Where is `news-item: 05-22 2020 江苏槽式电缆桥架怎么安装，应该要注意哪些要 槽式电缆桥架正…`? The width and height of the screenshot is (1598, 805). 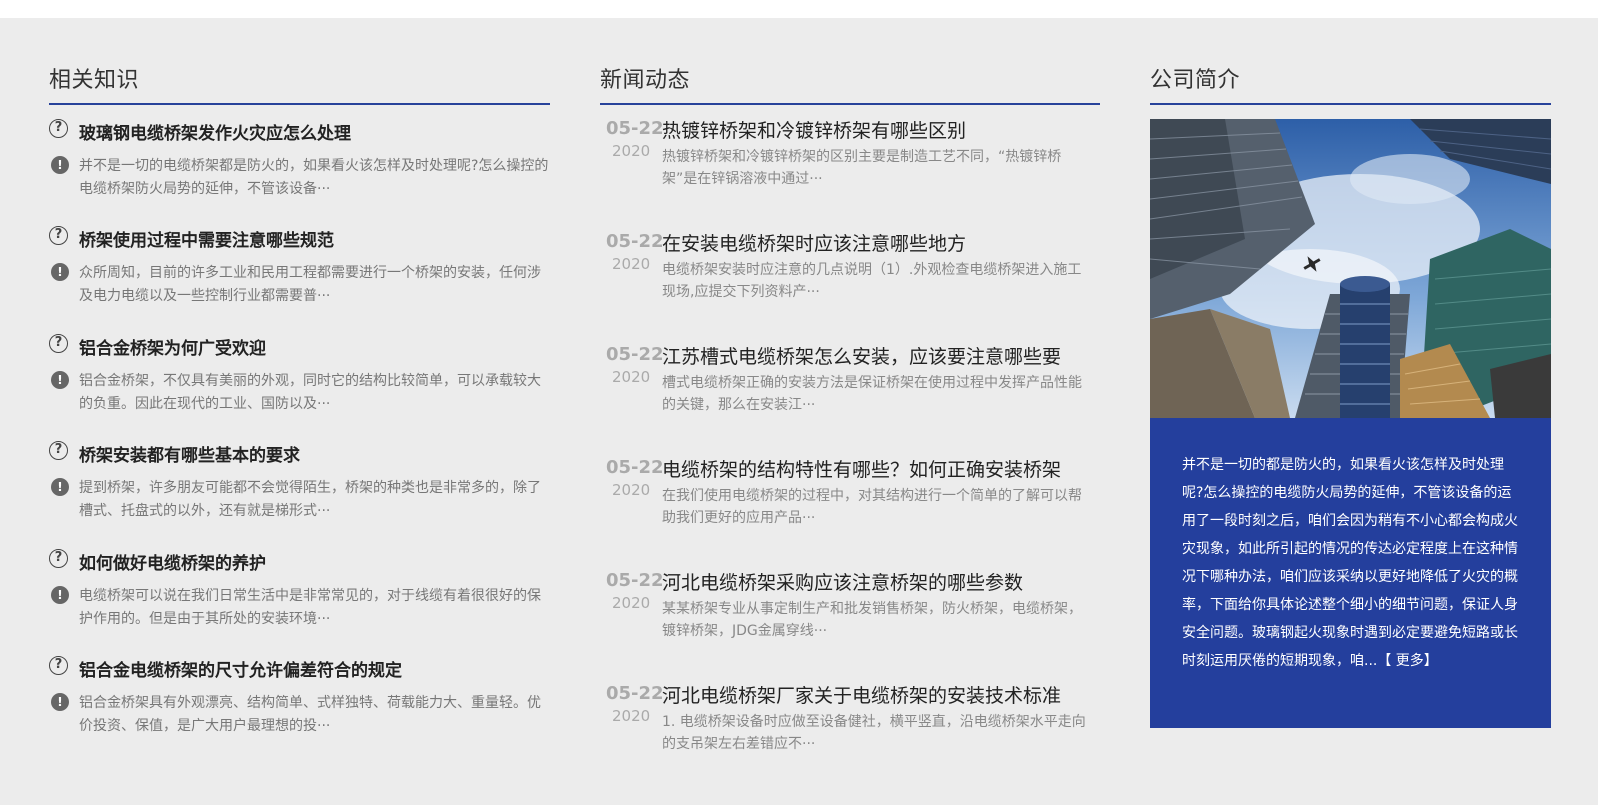 news-item: 05-22 2020 江苏槽式电缆桥架怎么安装，应该要注意哪些要 槽式电缆桥架正… is located at coordinates (850, 382).